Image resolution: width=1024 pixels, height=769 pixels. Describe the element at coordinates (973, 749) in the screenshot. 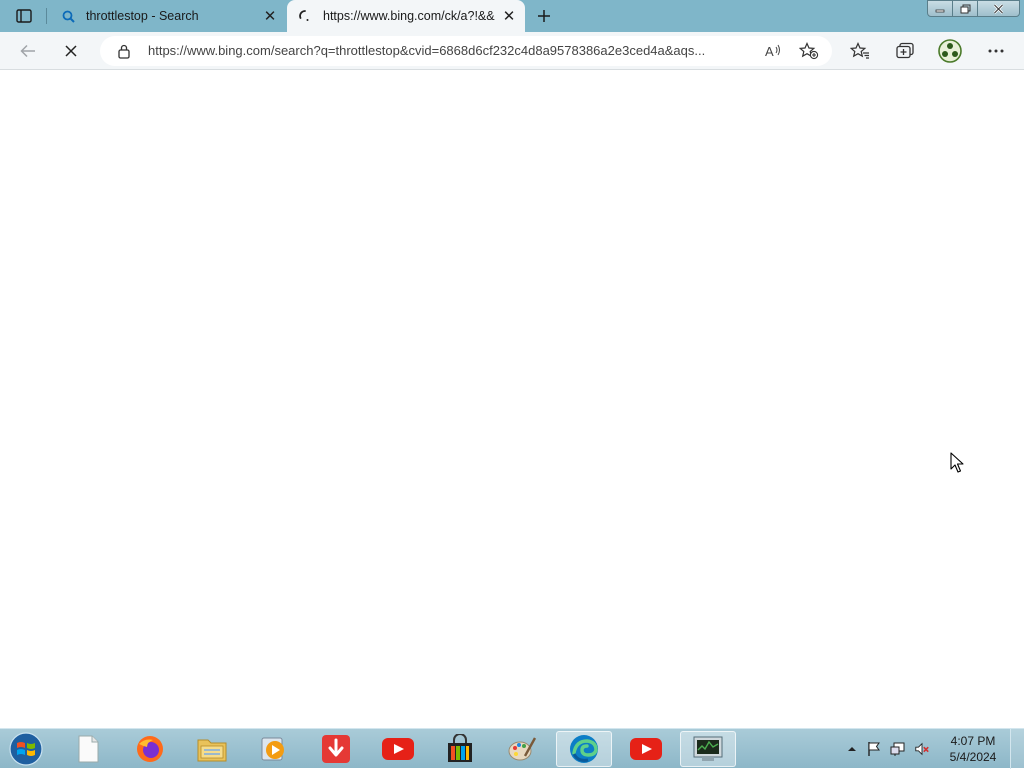

I see `system-clock: 4:07 PM 5/4/2024` at that location.